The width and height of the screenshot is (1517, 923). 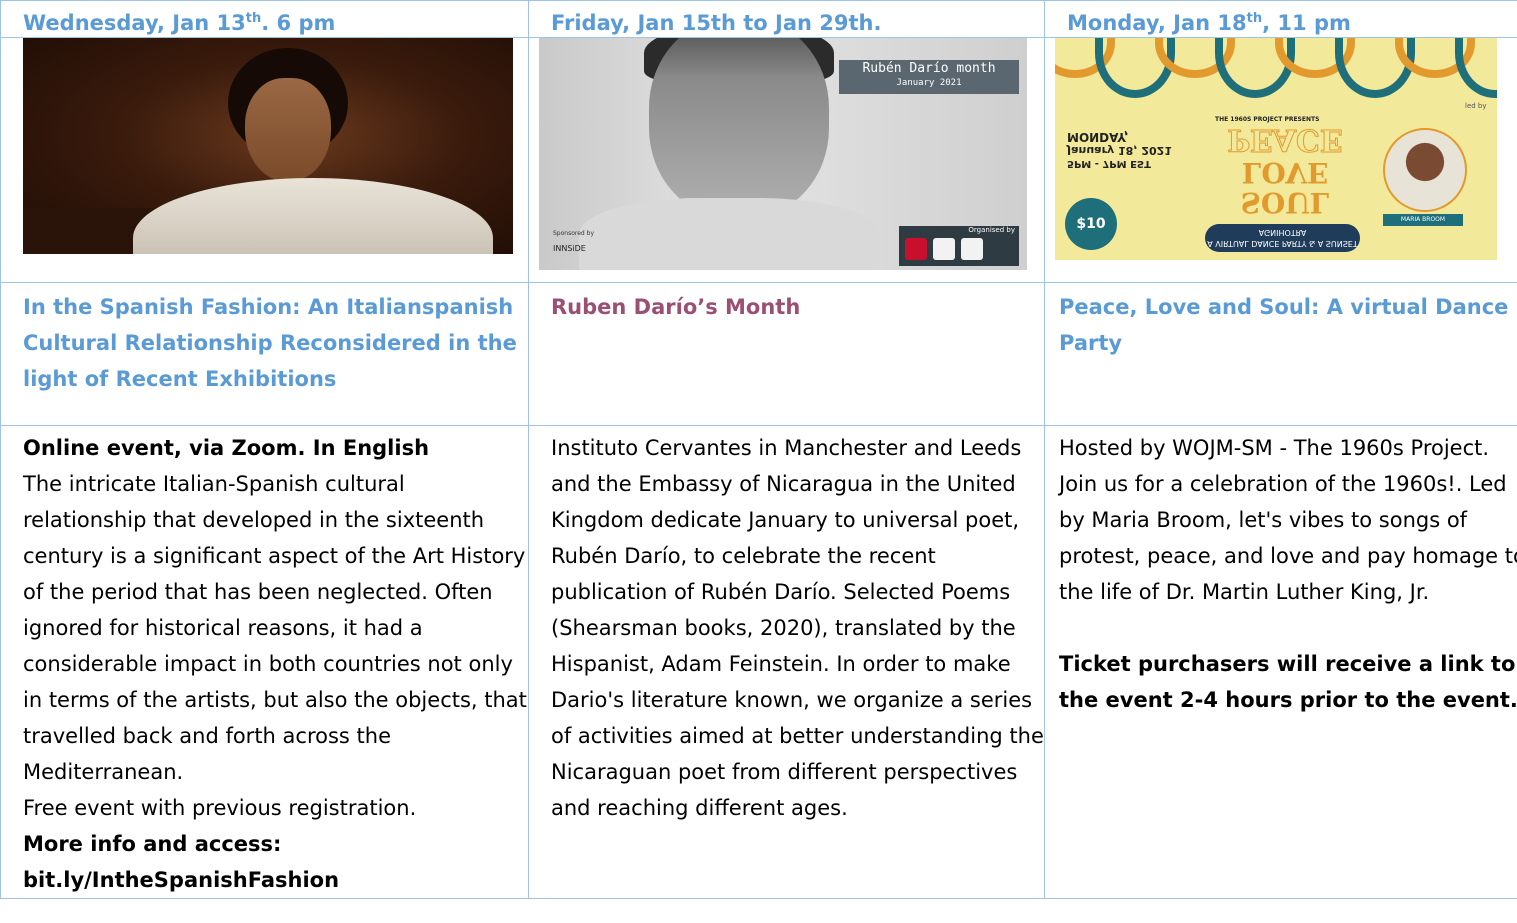 I want to click on event-1-link: bit.ly/IntheSpanishFashion, so click(x=181, y=880).